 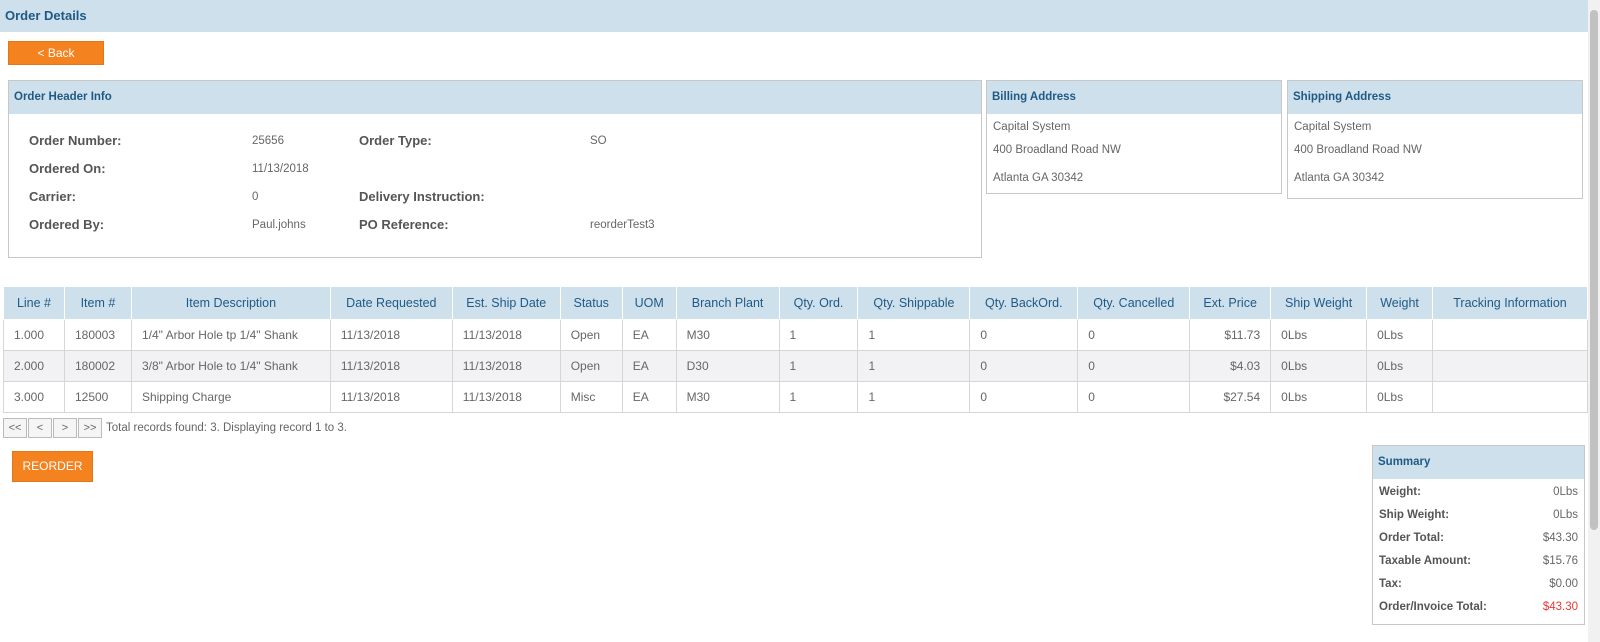 What do you see at coordinates (591, 303) in the screenshot?
I see `column-header: Status` at bounding box center [591, 303].